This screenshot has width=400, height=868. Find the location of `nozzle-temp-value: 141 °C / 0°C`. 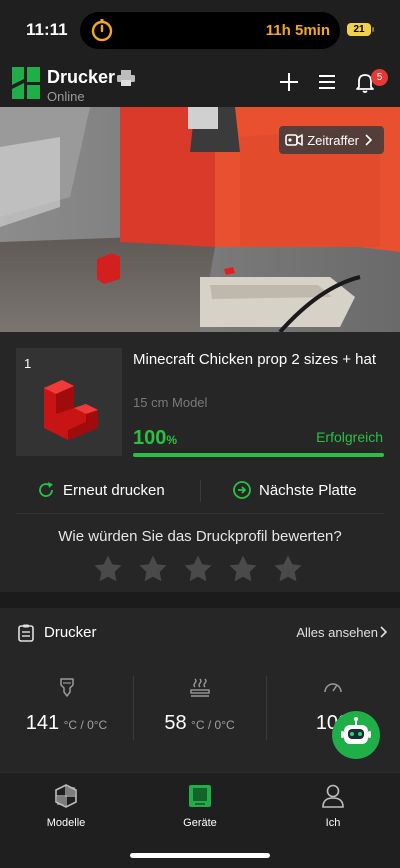

nozzle-temp-value: 141 °C / 0°C is located at coordinates (66, 723).